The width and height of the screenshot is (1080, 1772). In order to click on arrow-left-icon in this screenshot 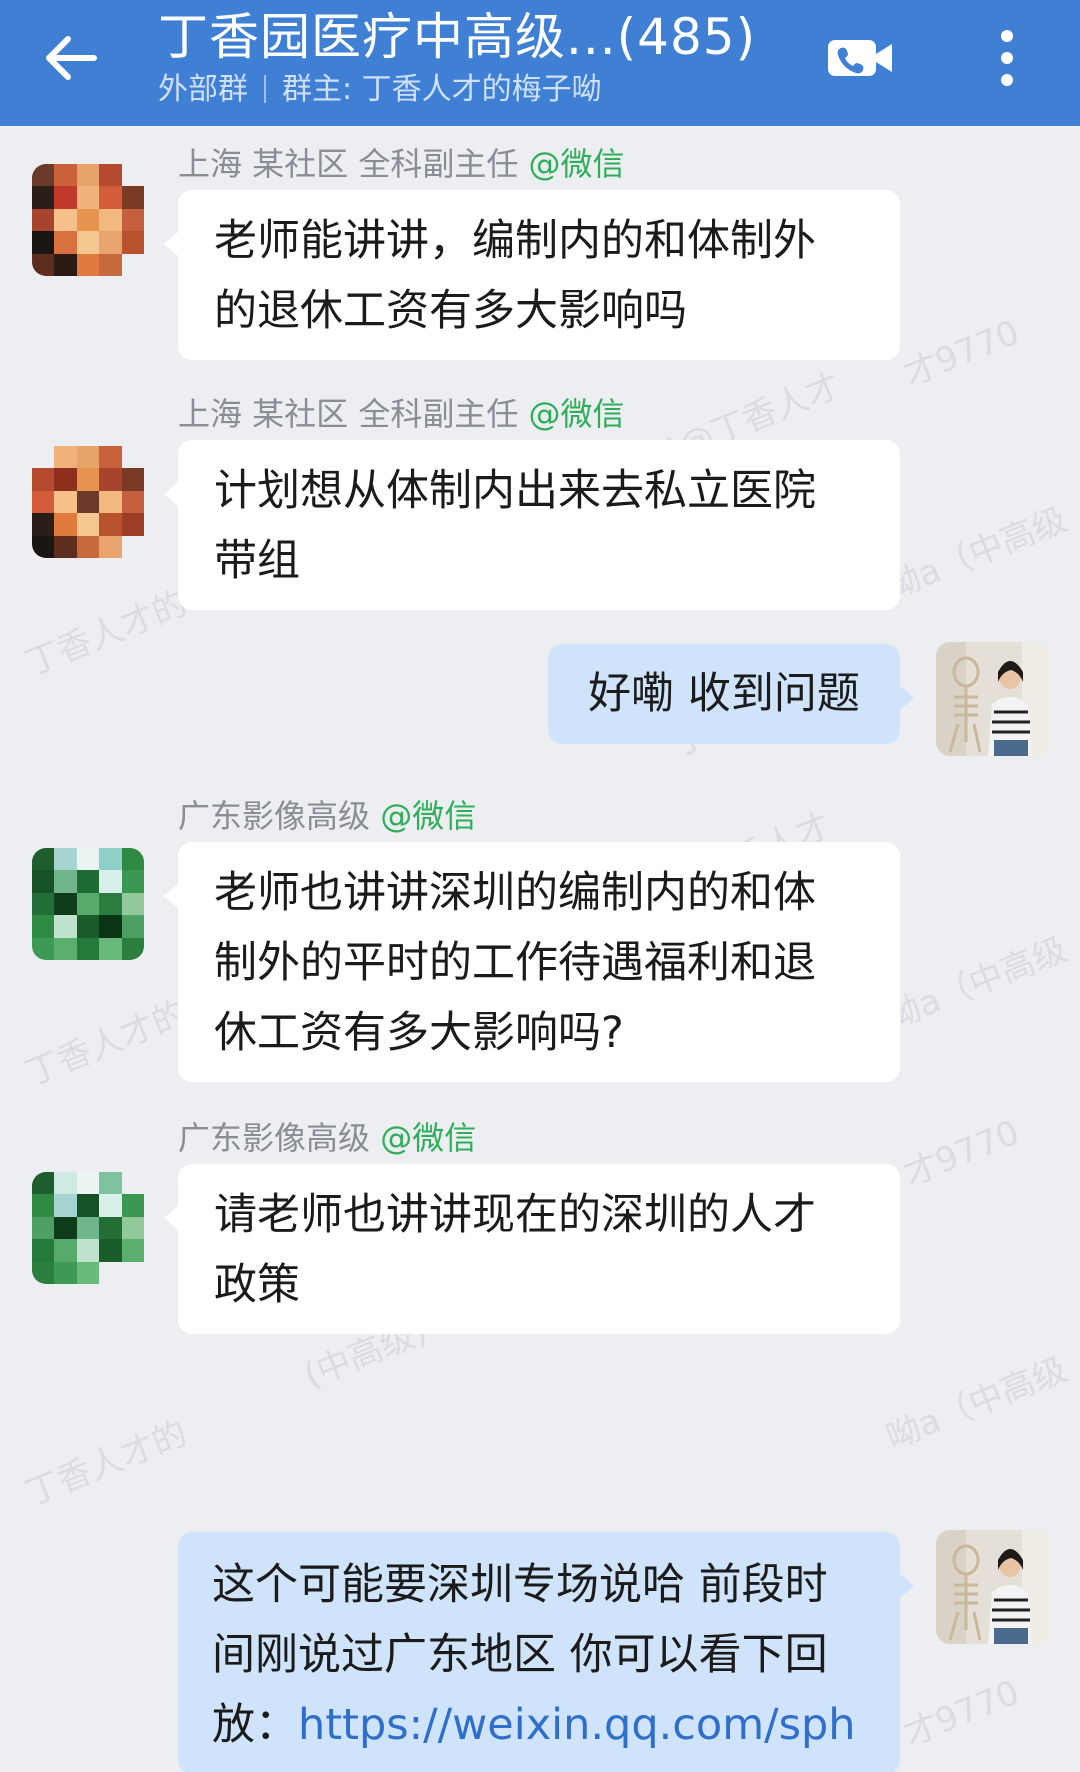, I will do `click(72, 58)`.